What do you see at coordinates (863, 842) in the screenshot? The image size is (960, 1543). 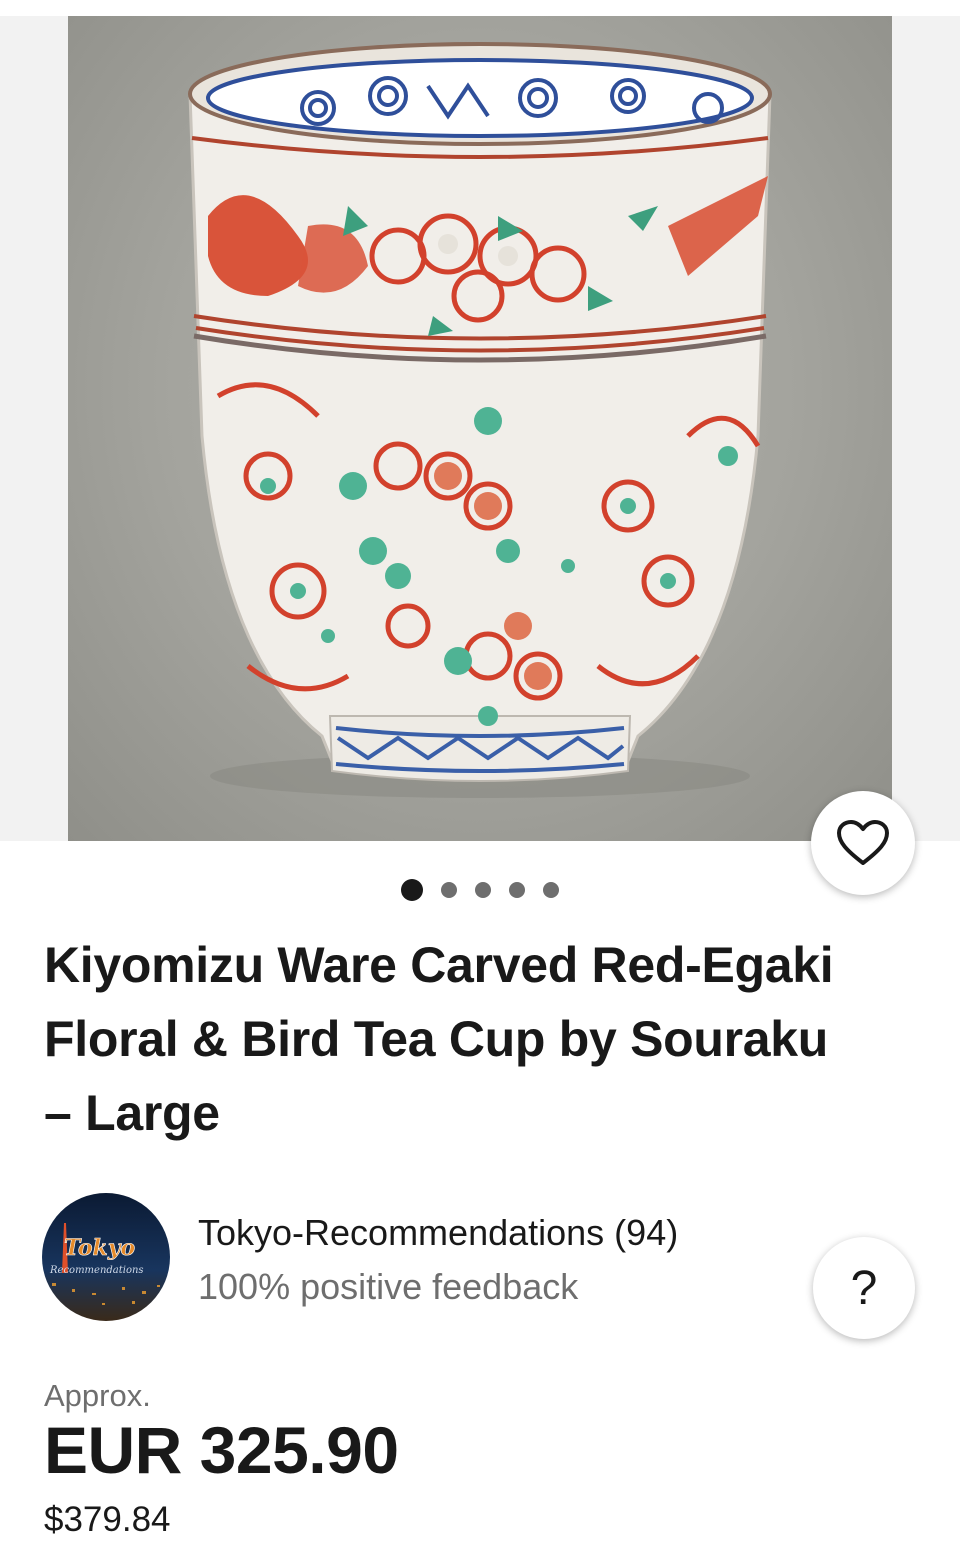 I see `heart-outline-icon` at bounding box center [863, 842].